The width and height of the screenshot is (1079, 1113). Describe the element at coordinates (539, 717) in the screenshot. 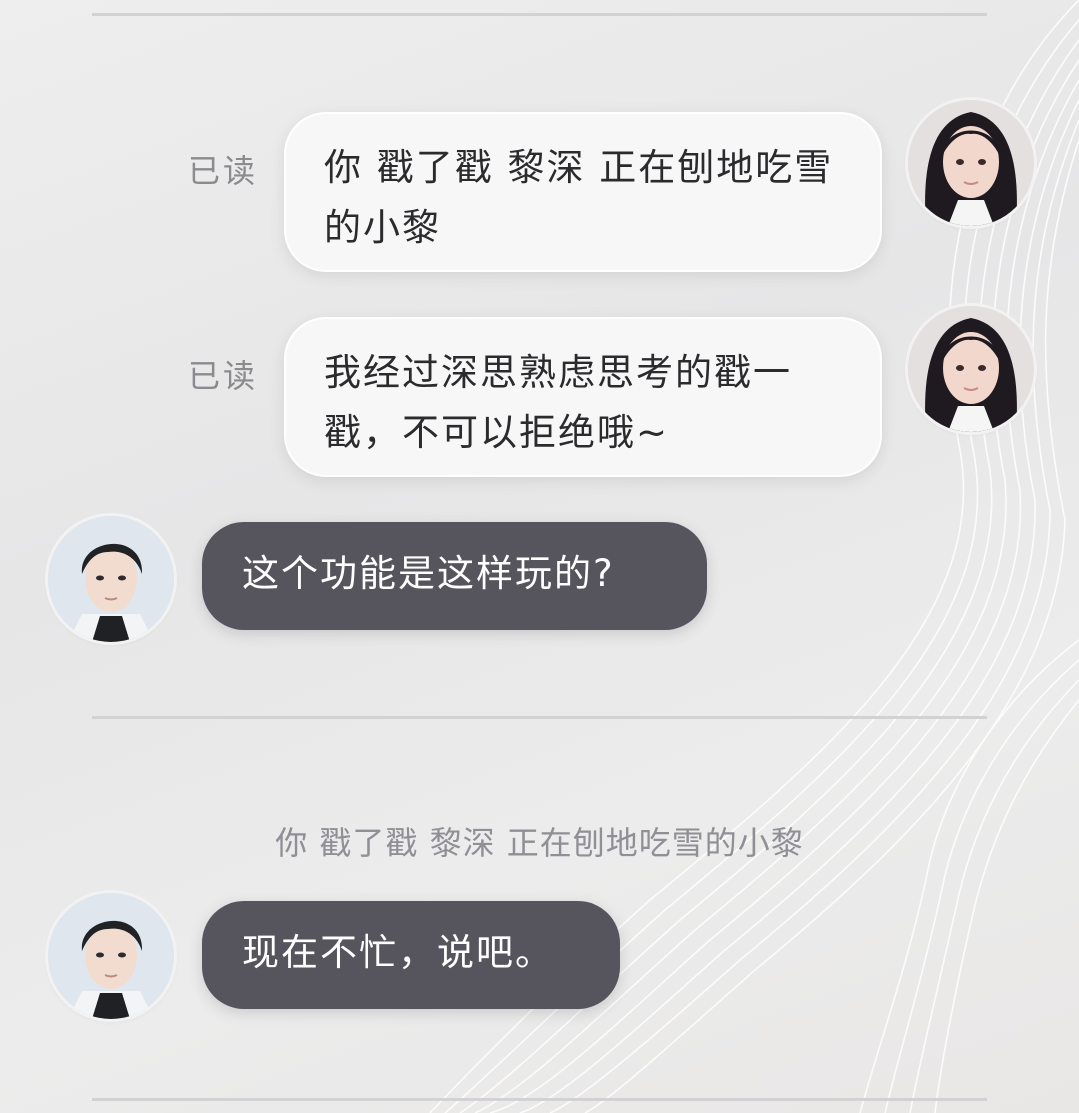

I see `section-divider` at that location.